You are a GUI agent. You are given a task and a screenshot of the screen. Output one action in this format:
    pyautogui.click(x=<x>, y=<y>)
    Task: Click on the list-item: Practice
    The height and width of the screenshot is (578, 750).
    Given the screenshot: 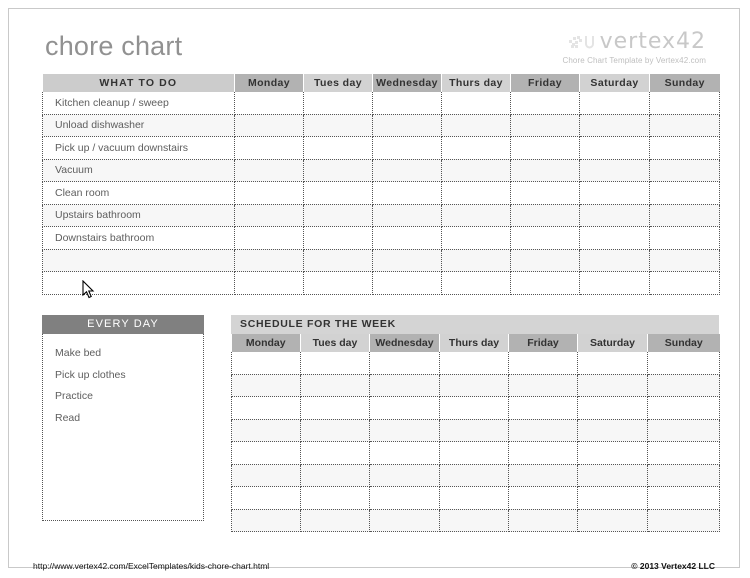 What is the action you would take?
    pyautogui.click(x=129, y=397)
    